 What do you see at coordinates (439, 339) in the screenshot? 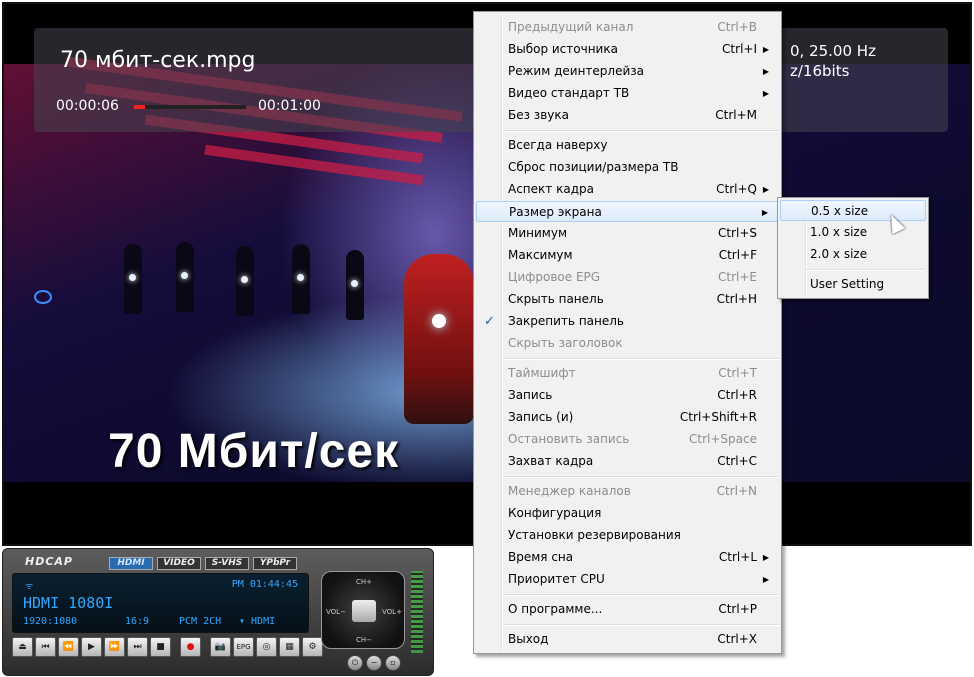
I see `ironman-figure` at bounding box center [439, 339].